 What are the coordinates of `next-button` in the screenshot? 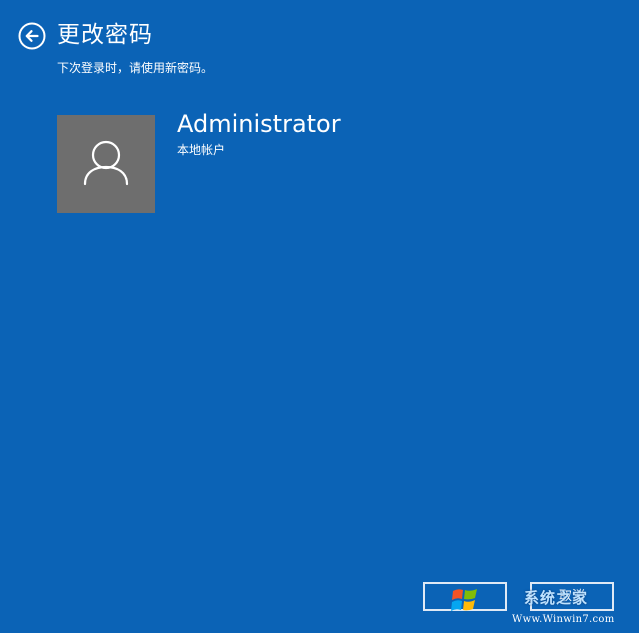 It's located at (465, 596).